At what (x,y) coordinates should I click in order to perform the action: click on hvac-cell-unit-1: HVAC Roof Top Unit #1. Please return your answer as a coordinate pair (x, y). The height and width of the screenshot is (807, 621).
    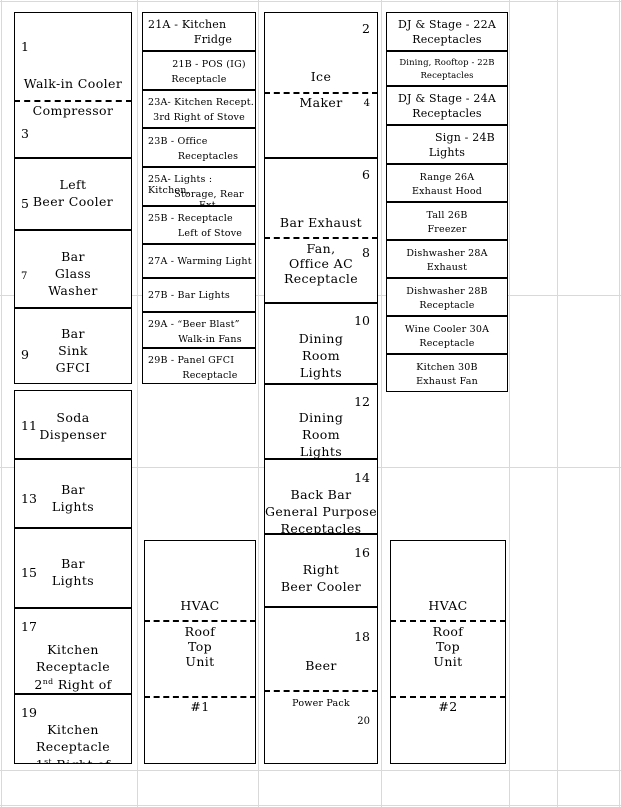
    Looking at the image, I should click on (200, 652).